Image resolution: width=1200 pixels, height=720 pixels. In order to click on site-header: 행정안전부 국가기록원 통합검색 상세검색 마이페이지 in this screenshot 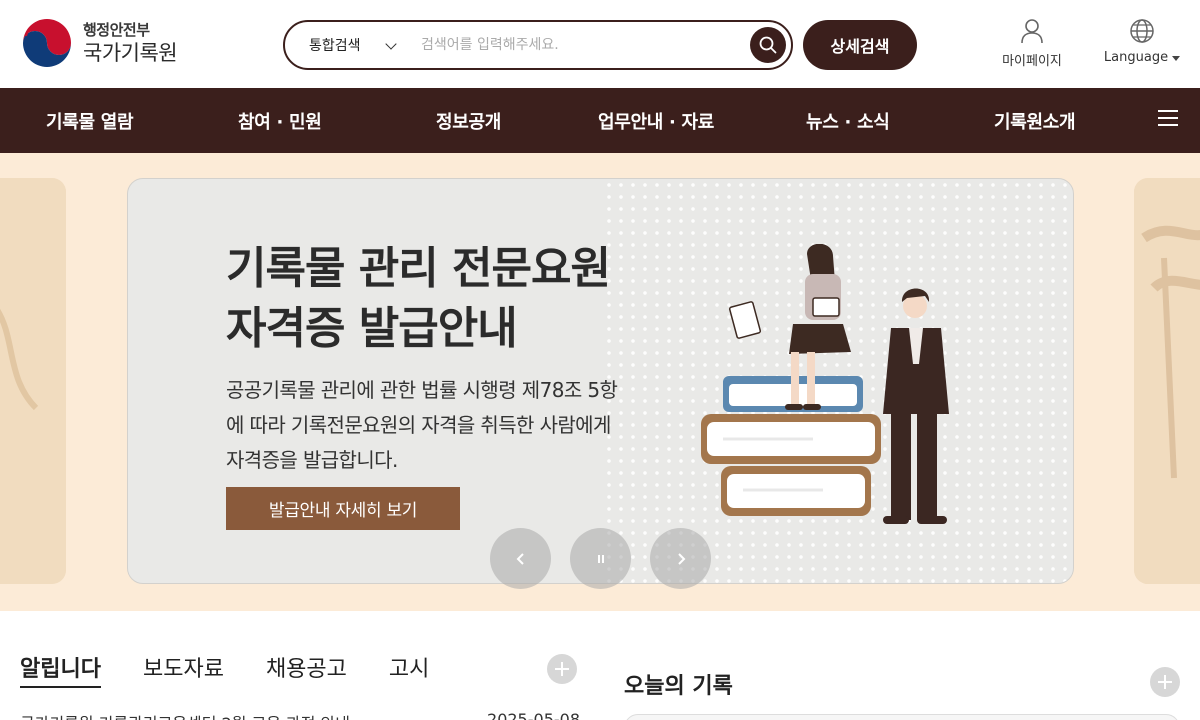, I will do `click(600, 44)`.